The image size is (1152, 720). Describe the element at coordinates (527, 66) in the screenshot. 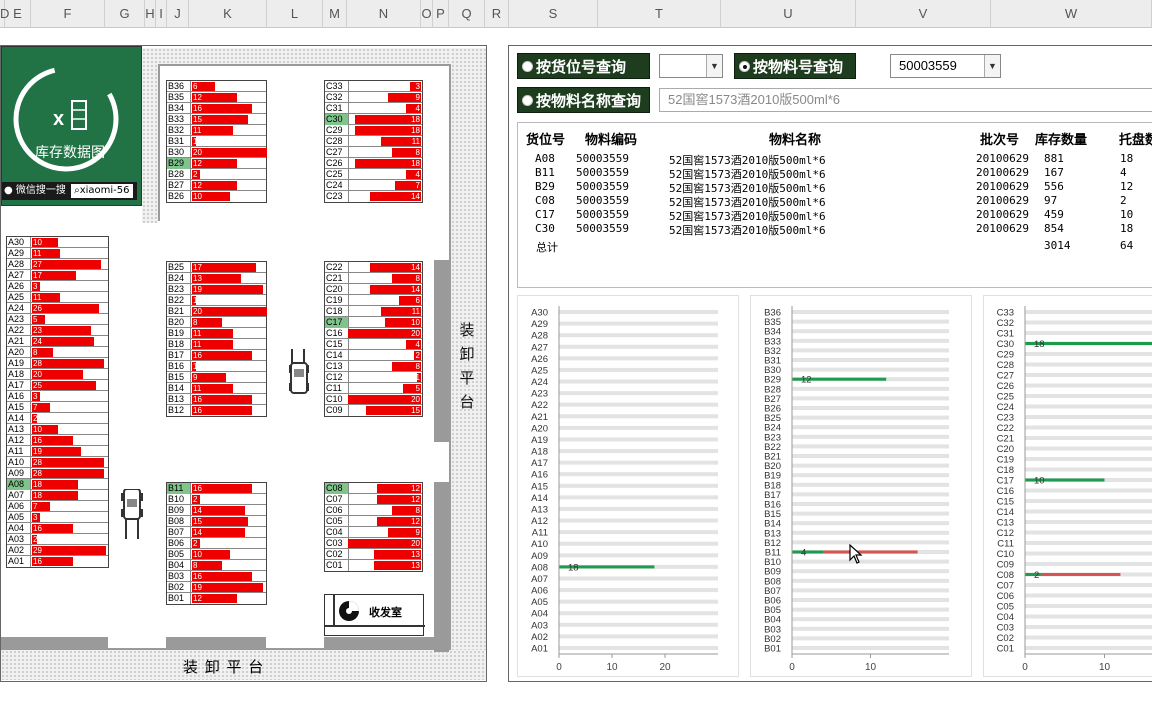

I see `radio-location` at that location.